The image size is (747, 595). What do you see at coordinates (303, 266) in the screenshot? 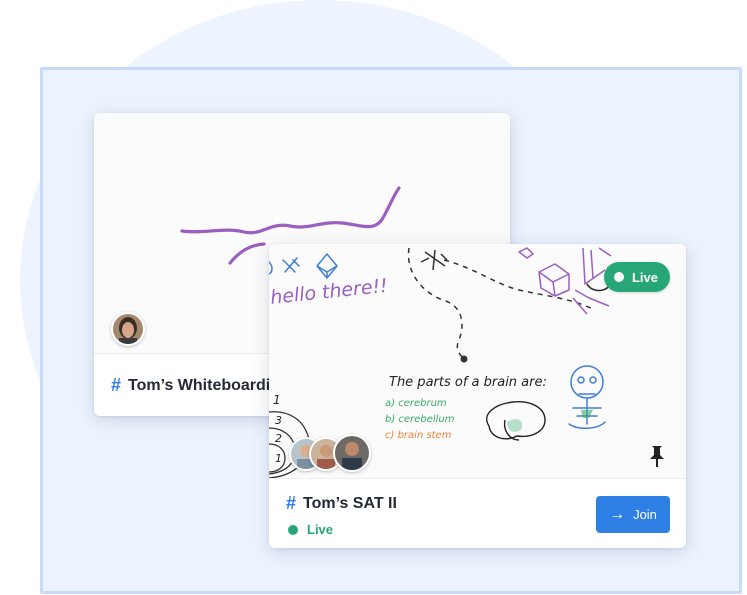
I see `doodle-icons` at bounding box center [303, 266].